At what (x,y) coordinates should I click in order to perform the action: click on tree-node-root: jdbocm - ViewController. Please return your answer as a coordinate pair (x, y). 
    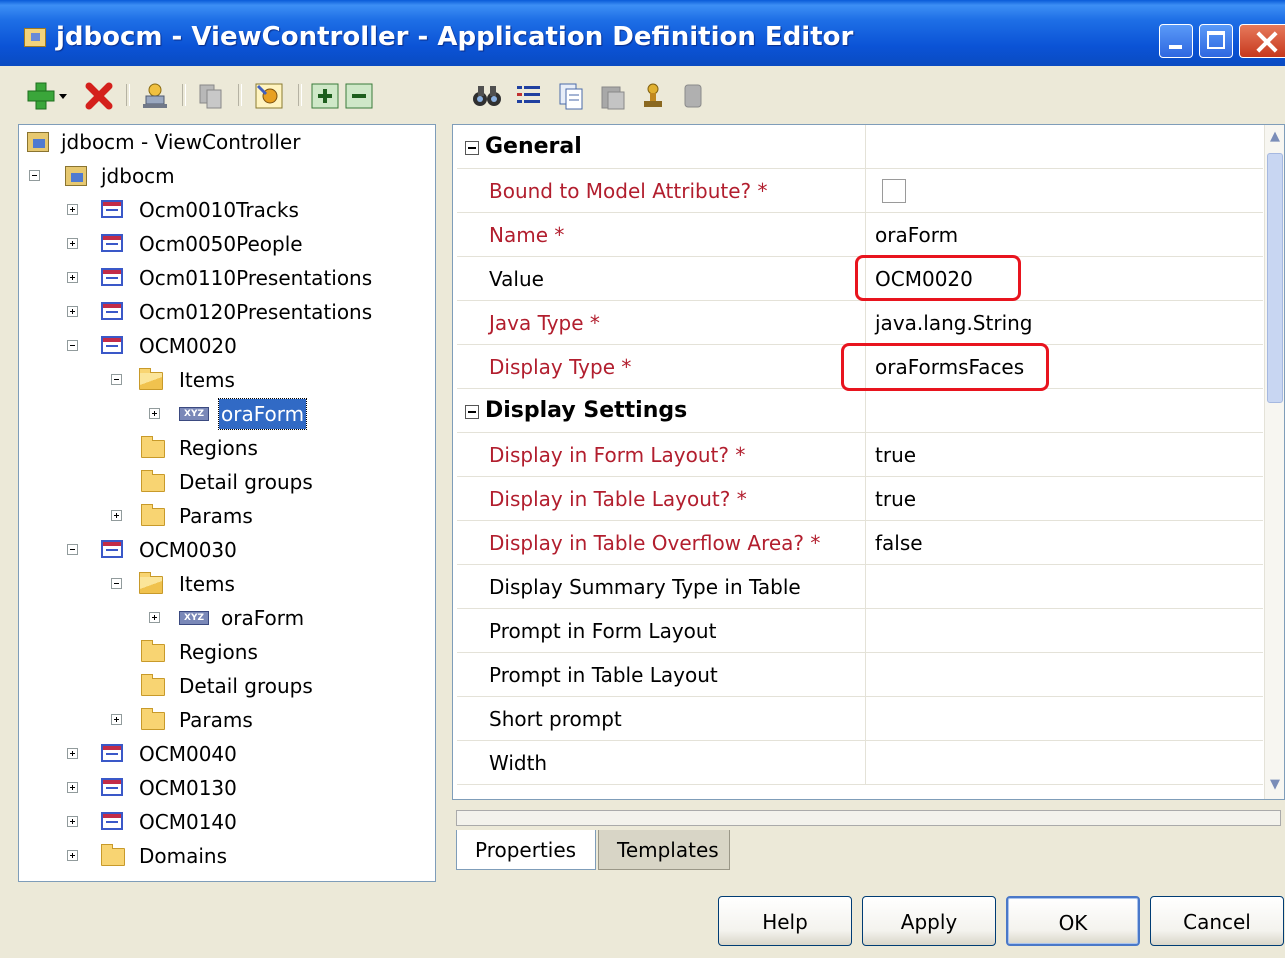
    Looking at the image, I should click on (223, 142).